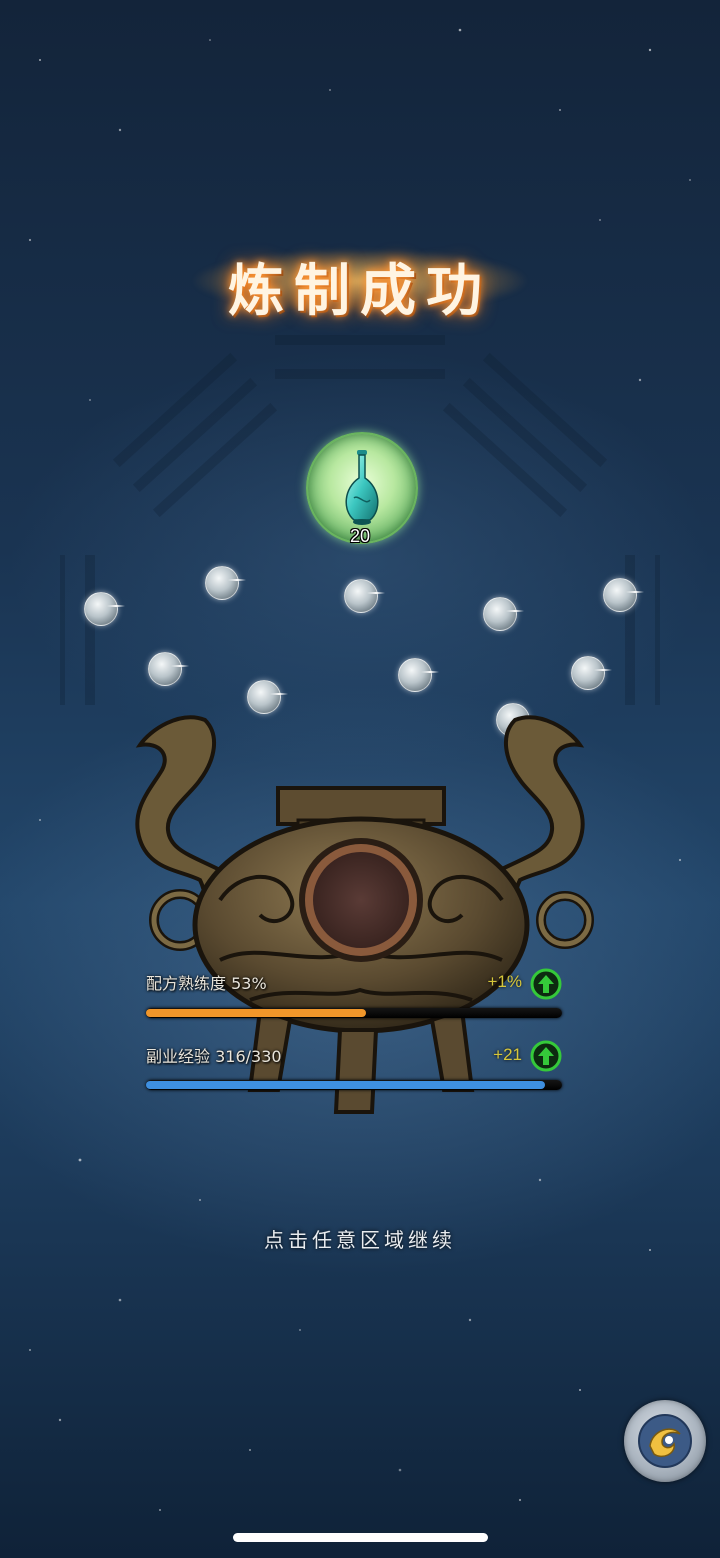 The width and height of the screenshot is (720, 1558). Describe the element at coordinates (345, 1085) in the screenshot. I see `side-job-exp-bar-fill` at that location.